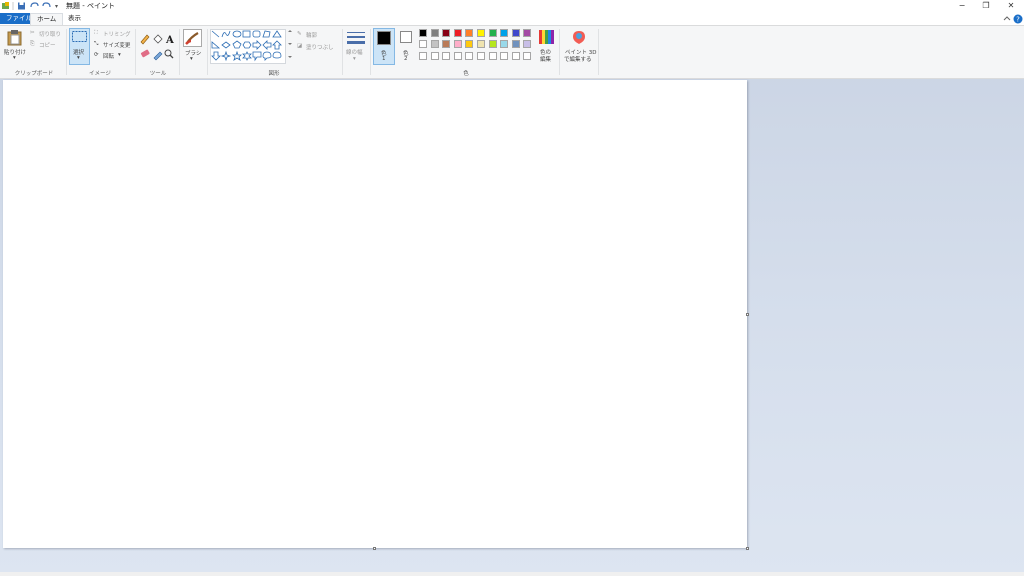  What do you see at coordinates (79, 36) in the screenshot?
I see `select-rect-icon` at bounding box center [79, 36].